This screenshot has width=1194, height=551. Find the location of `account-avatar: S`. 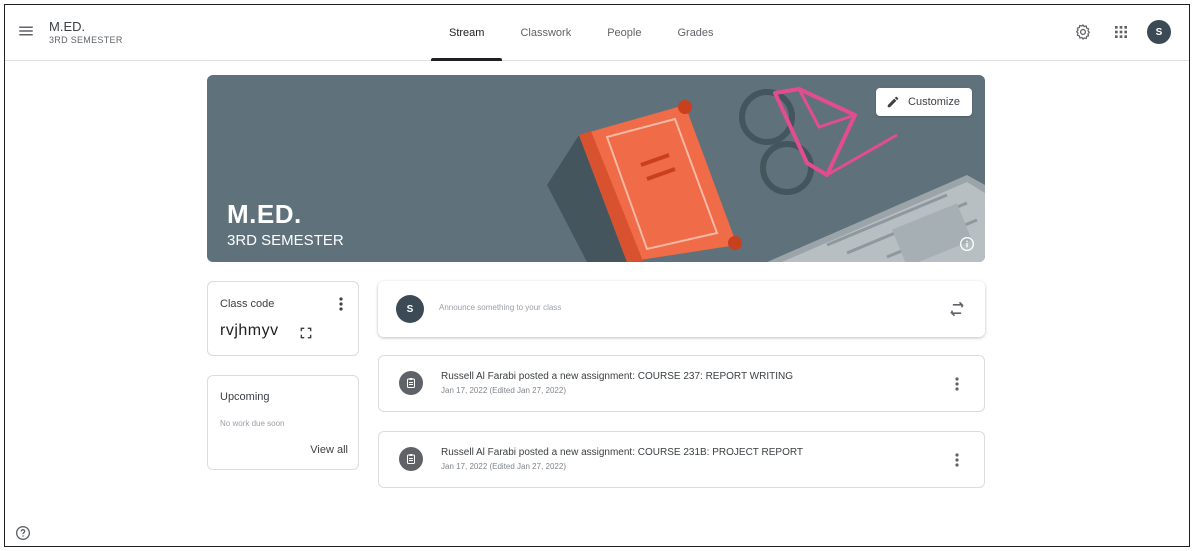

account-avatar: S is located at coordinates (1159, 32).